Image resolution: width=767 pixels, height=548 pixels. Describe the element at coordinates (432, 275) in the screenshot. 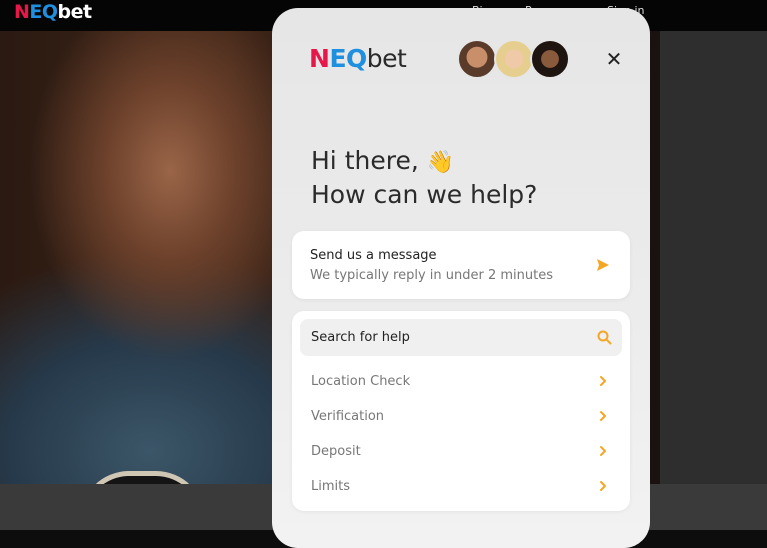

I see `send-message-subtitle: We typically reply in under 2 minutes` at that location.